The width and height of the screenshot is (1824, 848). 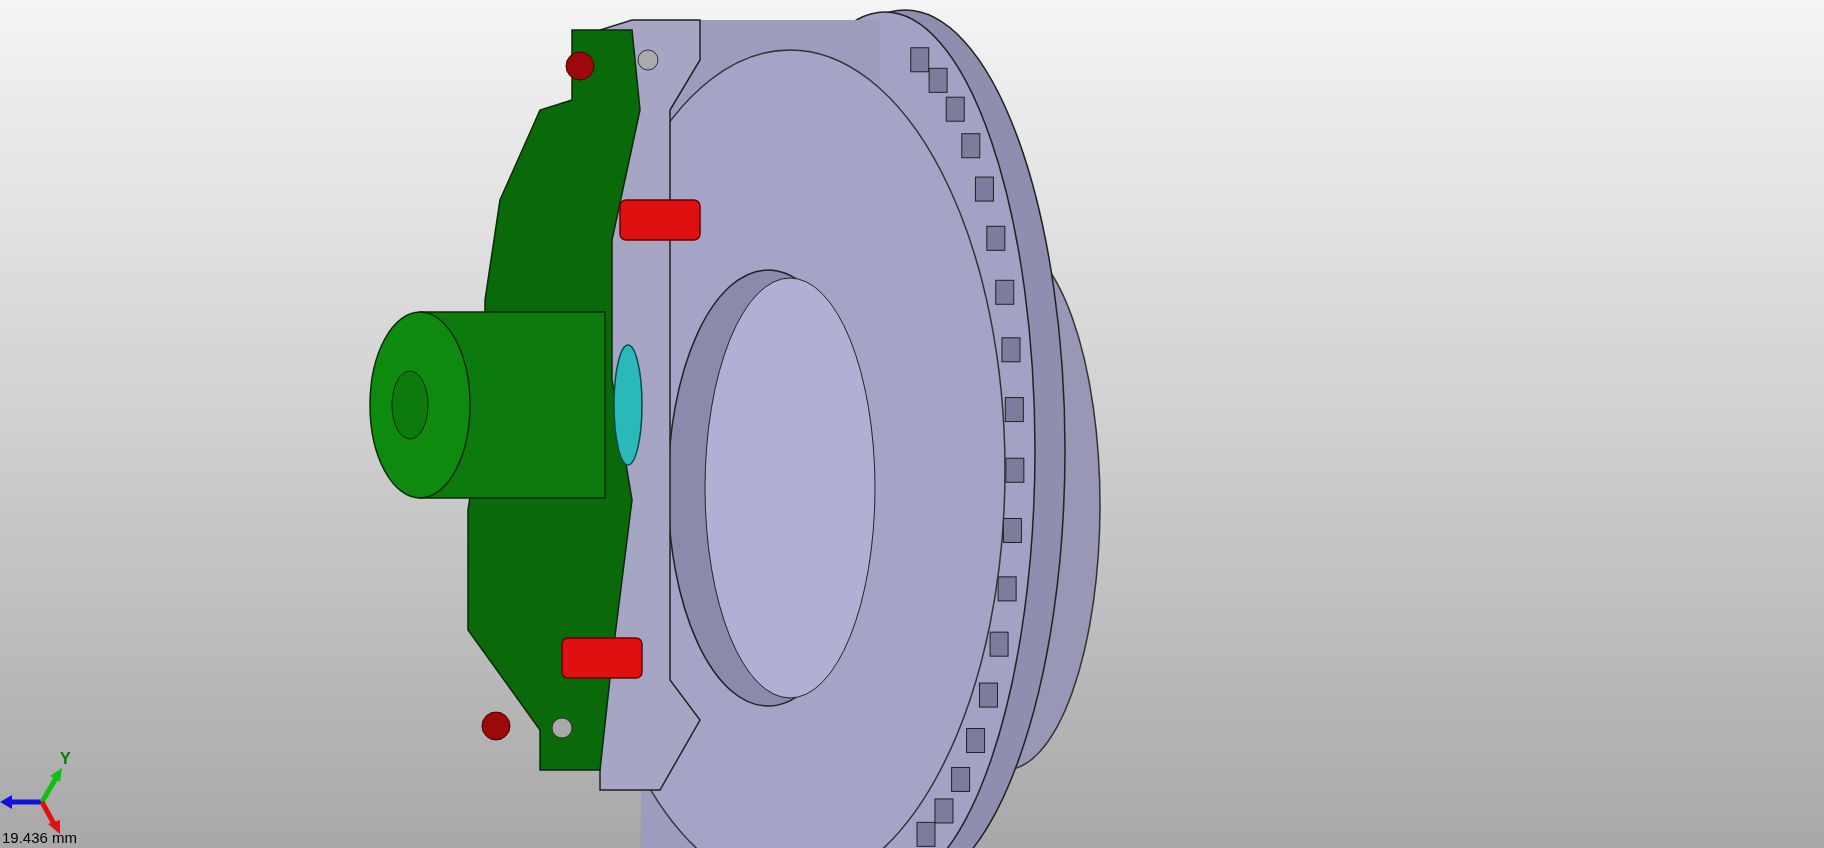 What do you see at coordinates (40, 837) in the screenshot?
I see `scale-label: 19.436 mm` at bounding box center [40, 837].